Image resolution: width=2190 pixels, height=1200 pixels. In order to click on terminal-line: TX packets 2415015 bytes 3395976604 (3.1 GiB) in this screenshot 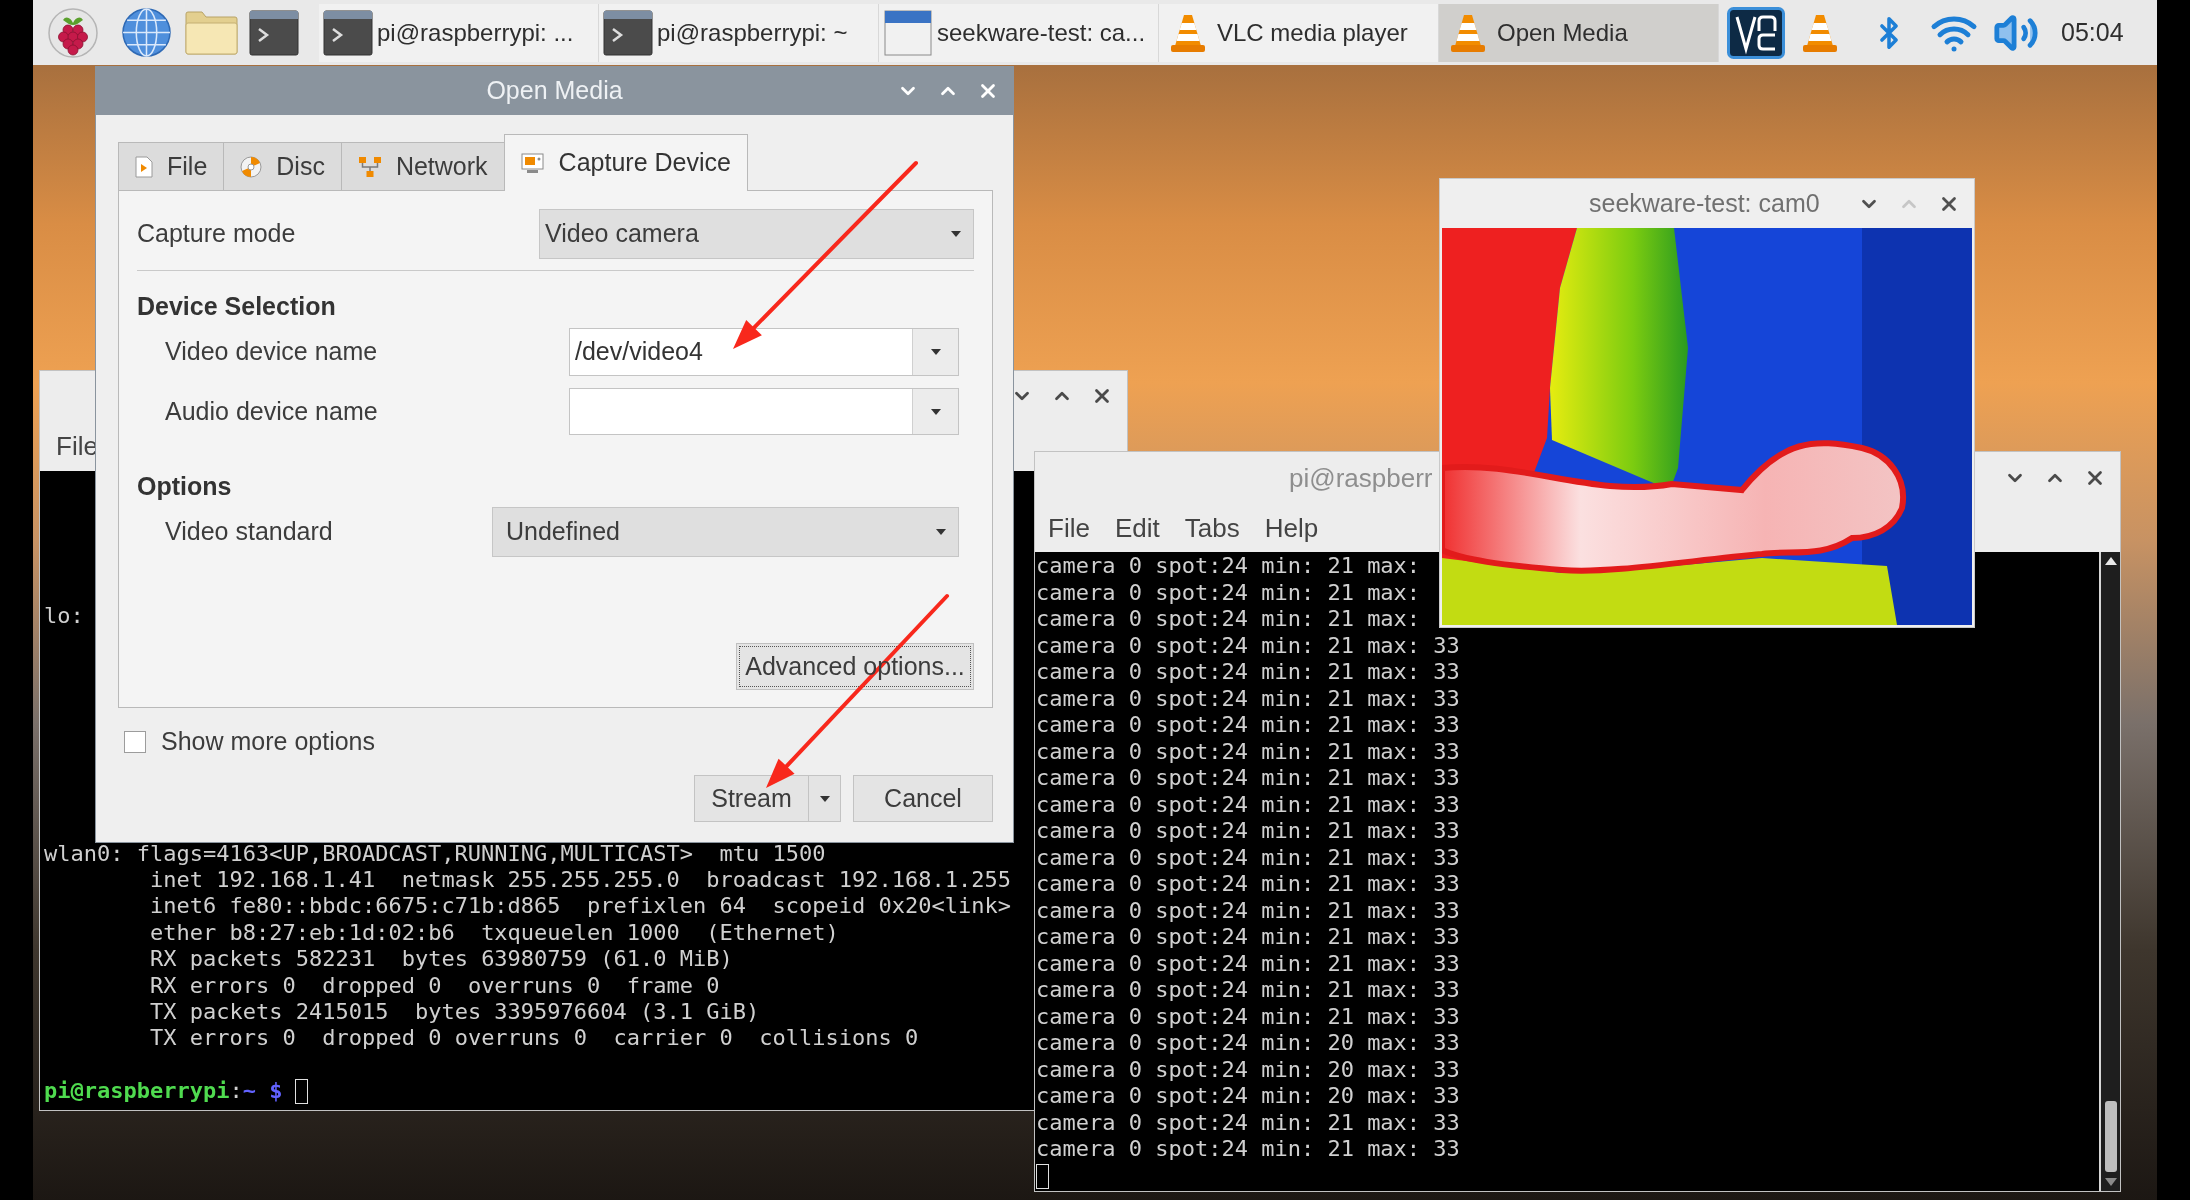, I will do `click(455, 1012)`.